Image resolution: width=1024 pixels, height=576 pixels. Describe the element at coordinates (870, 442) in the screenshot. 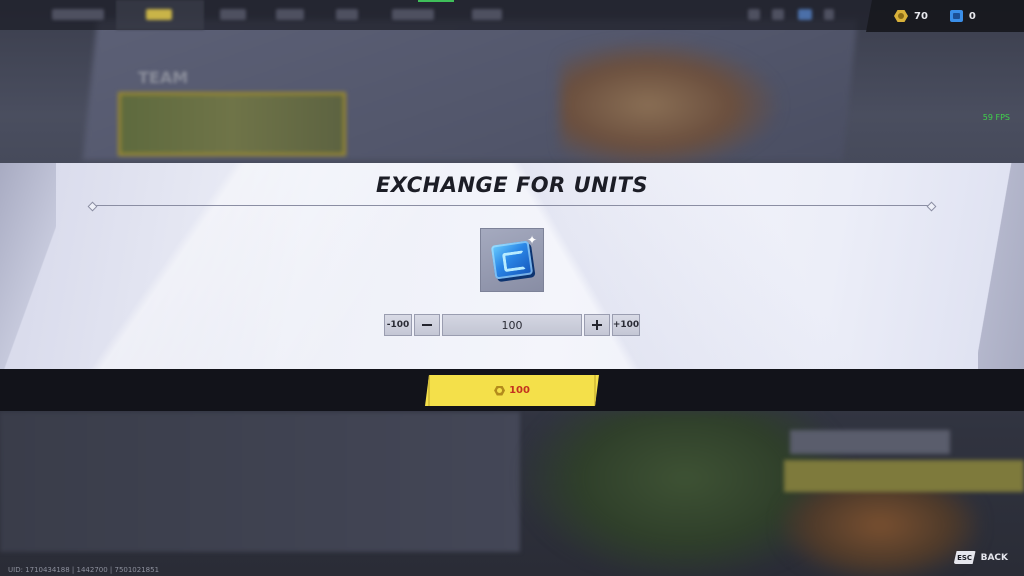

I see `background-mode-label` at that location.